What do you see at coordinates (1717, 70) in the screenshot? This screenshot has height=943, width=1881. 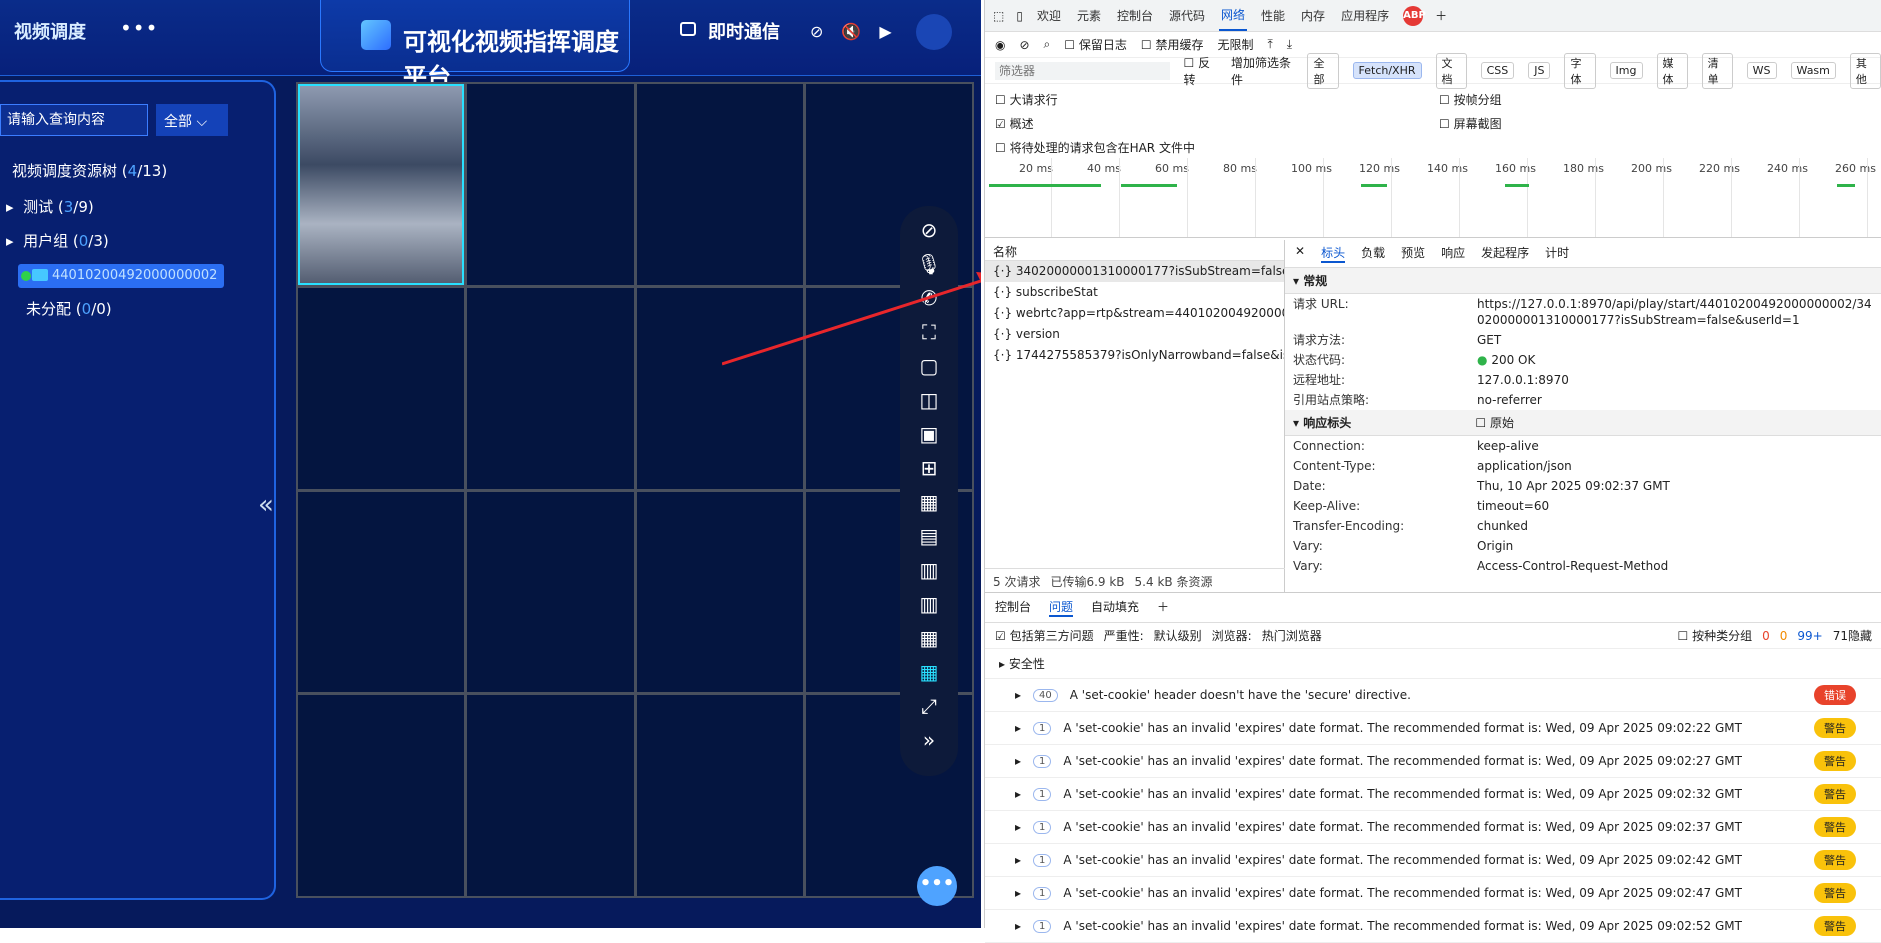 I see `chip-manifest: 清单` at bounding box center [1717, 70].